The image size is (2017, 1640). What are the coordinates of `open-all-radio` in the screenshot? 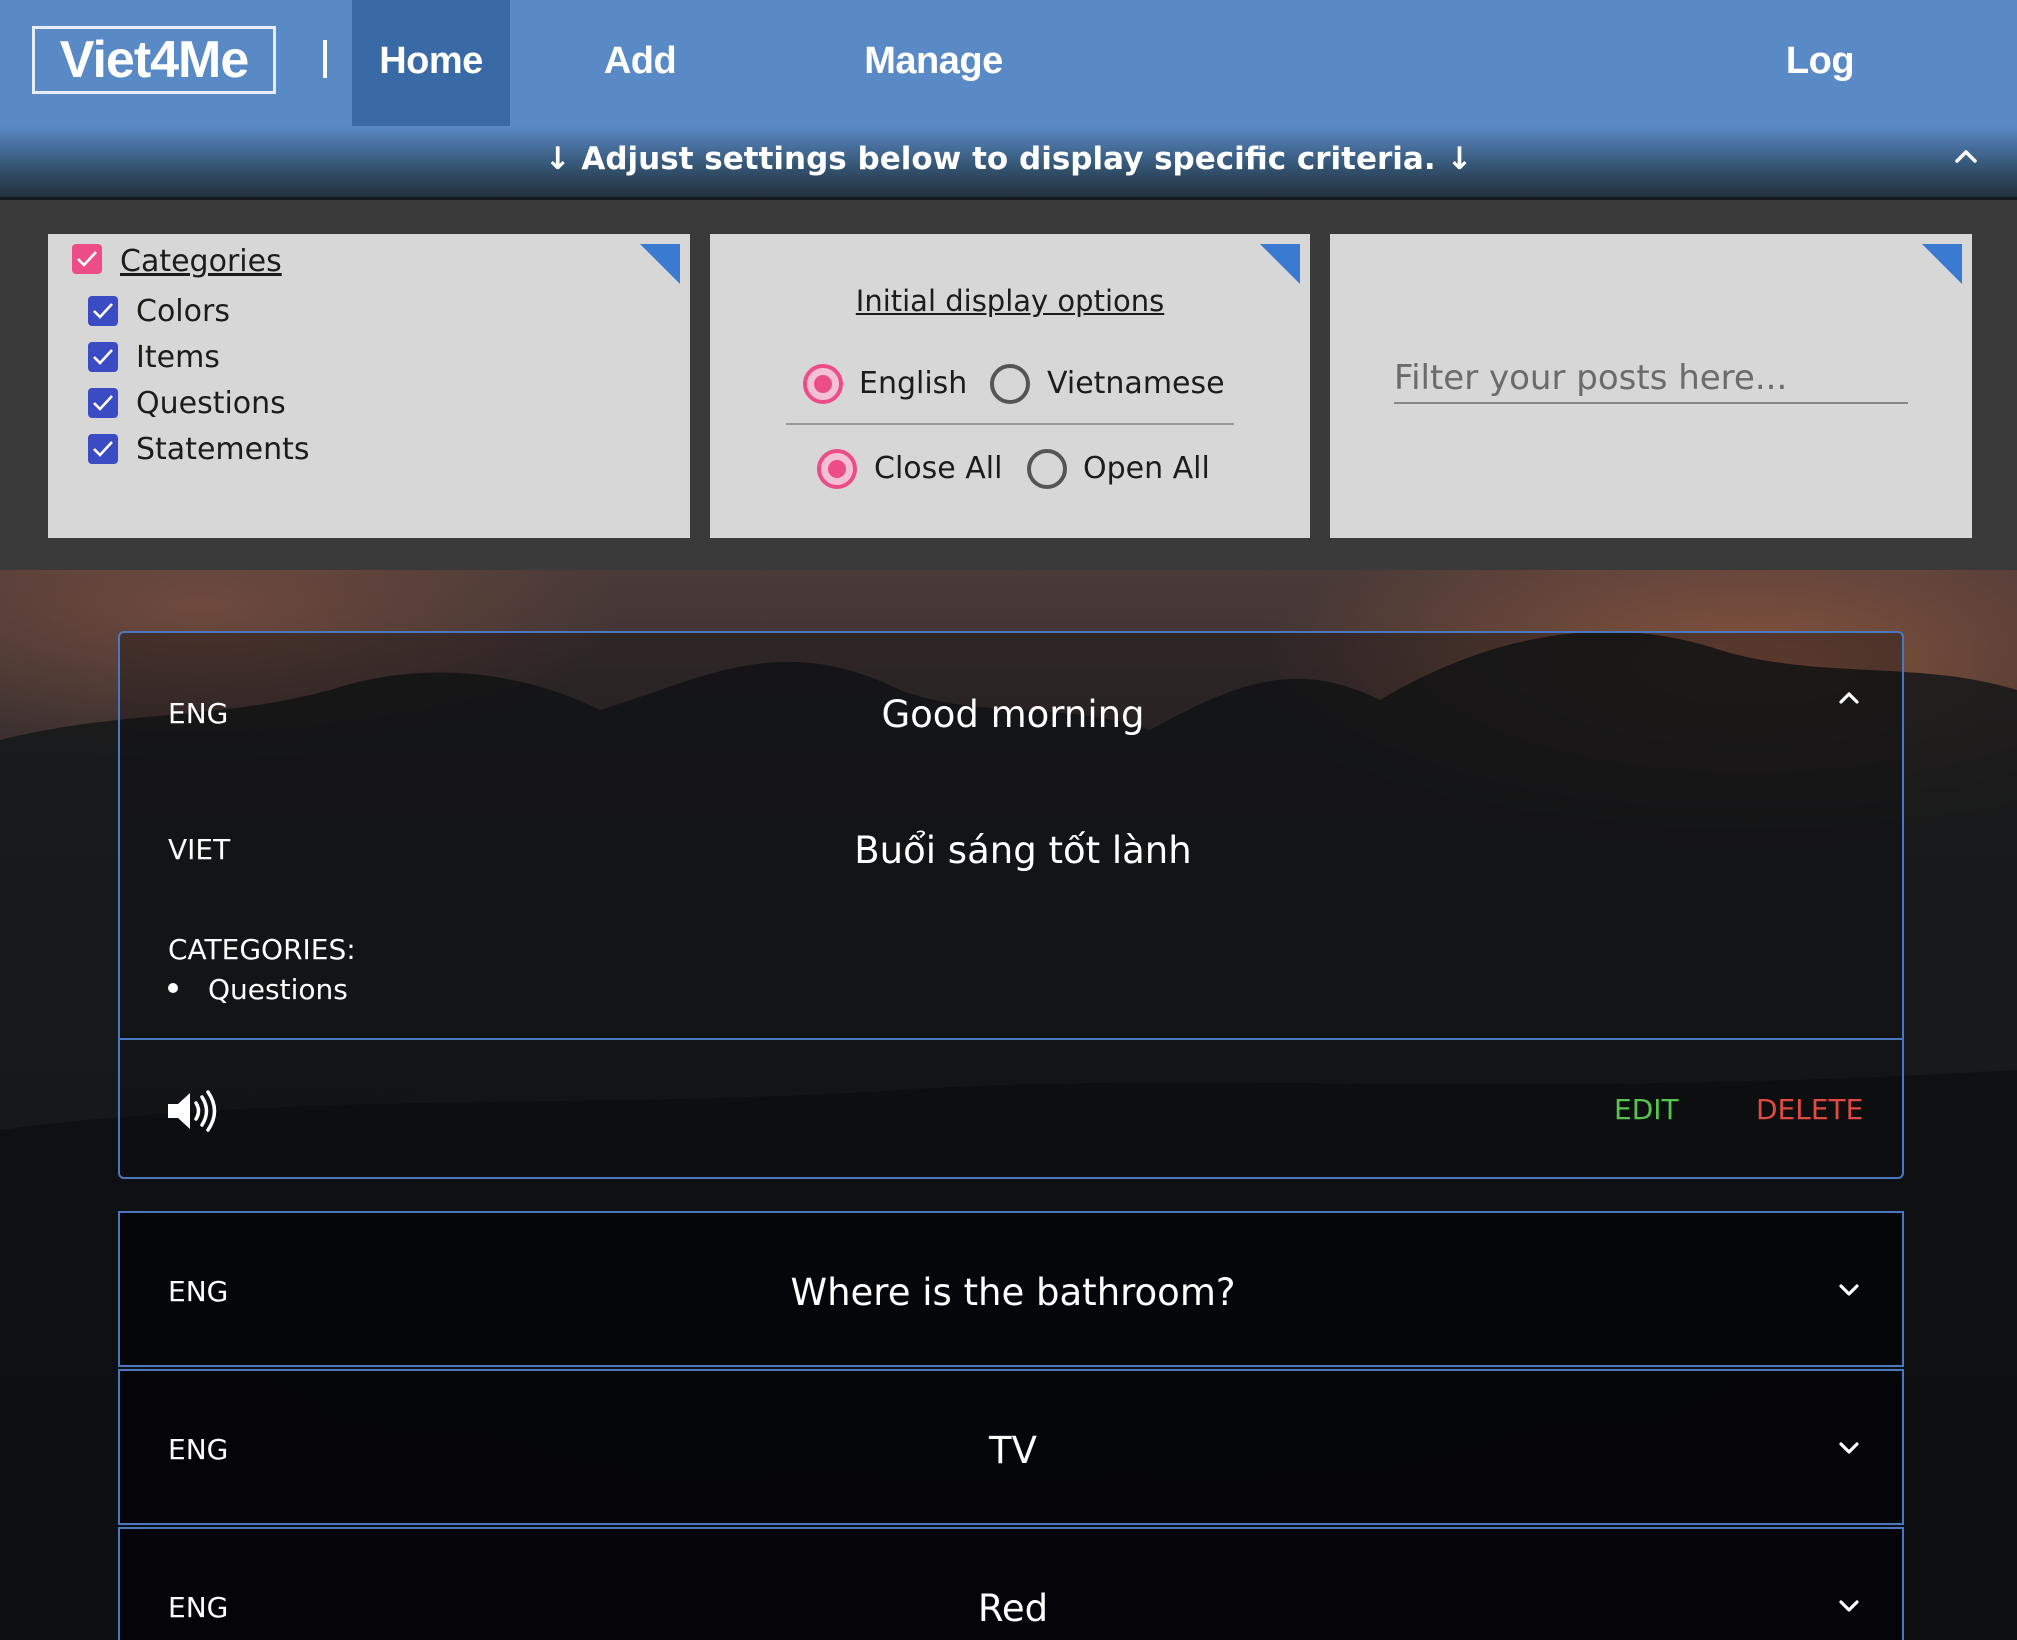 It's located at (1047, 469).